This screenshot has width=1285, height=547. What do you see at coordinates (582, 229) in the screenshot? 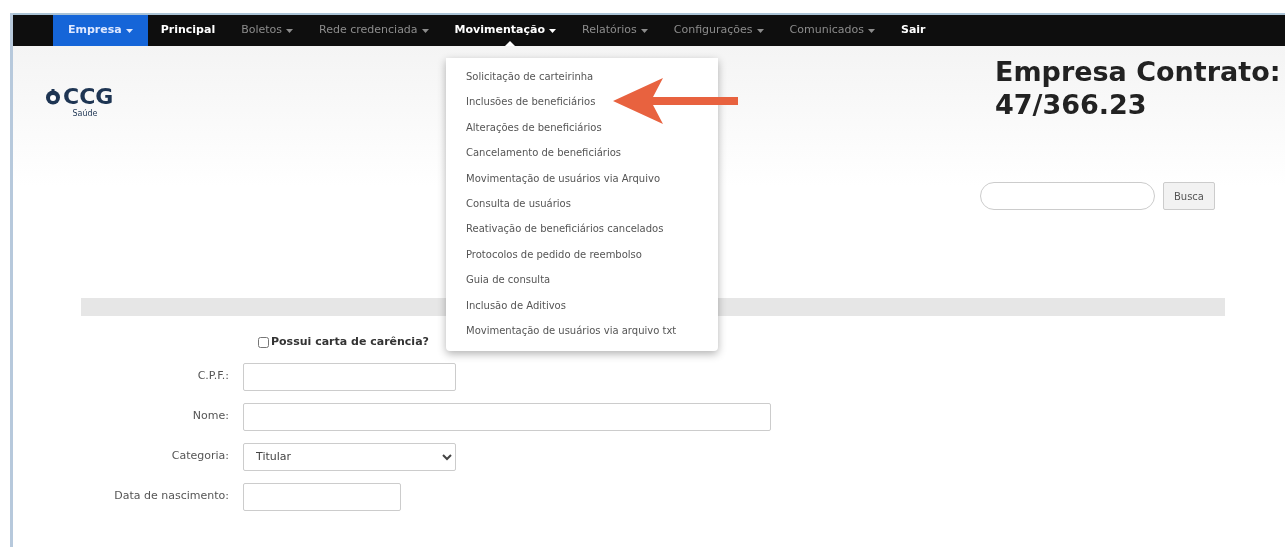
I see `menu-item: Reativação de beneficiários cancelados` at bounding box center [582, 229].